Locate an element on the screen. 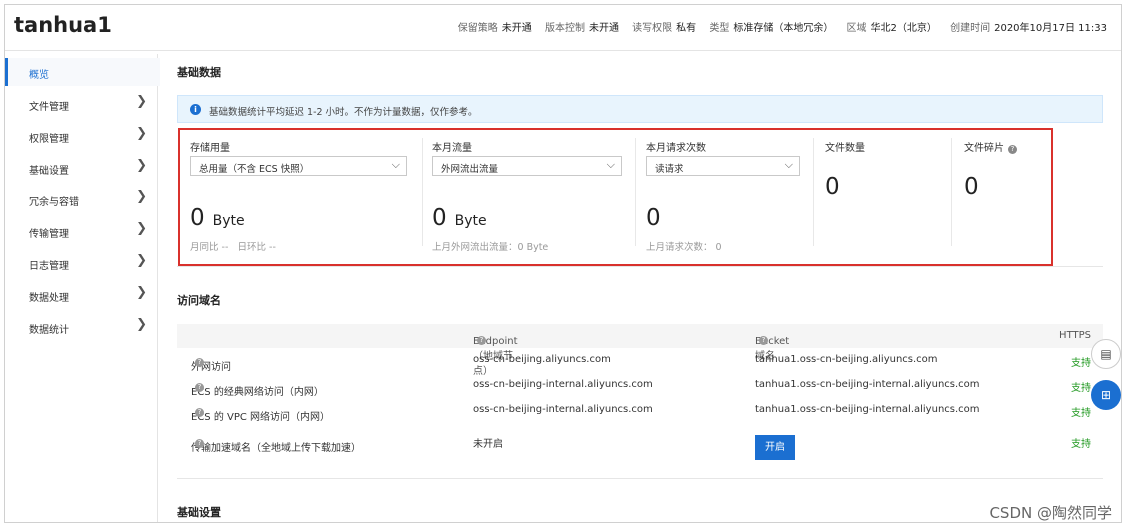  sidebar-item-label: 日志管理 is located at coordinates (49, 266).